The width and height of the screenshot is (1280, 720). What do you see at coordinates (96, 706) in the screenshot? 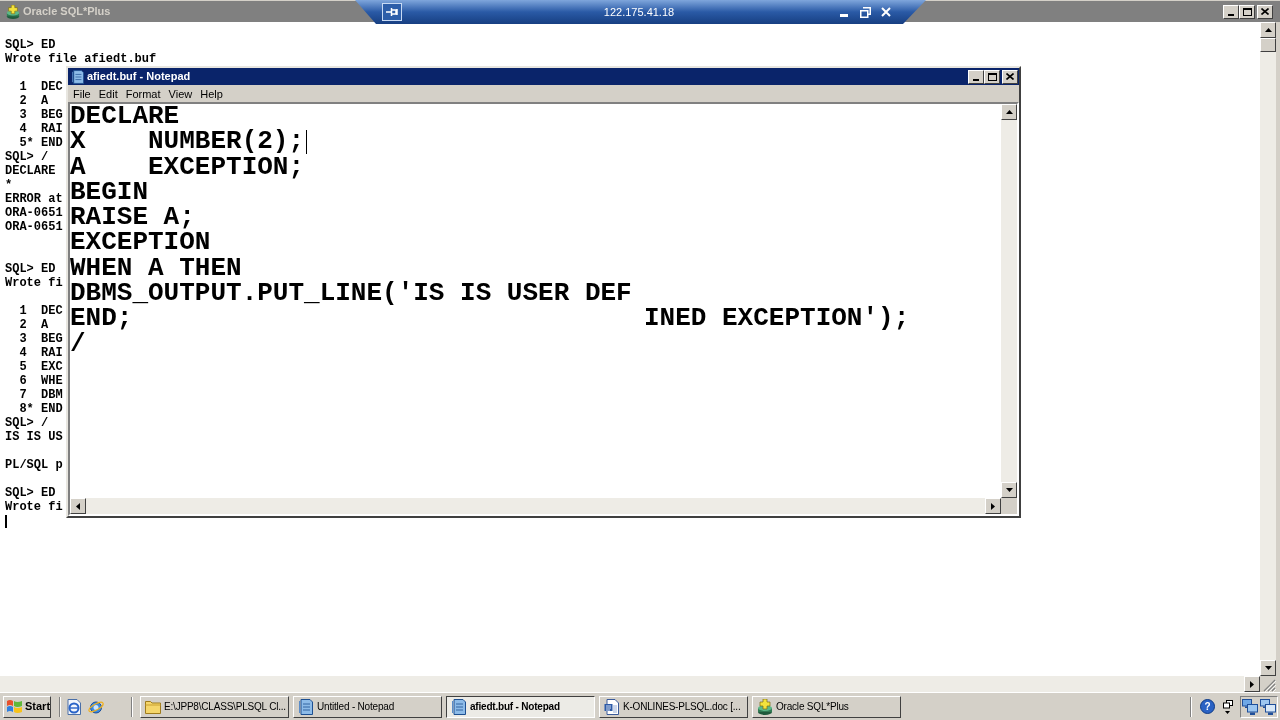
I see `globe-orbit-icon` at bounding box center [96, 706].